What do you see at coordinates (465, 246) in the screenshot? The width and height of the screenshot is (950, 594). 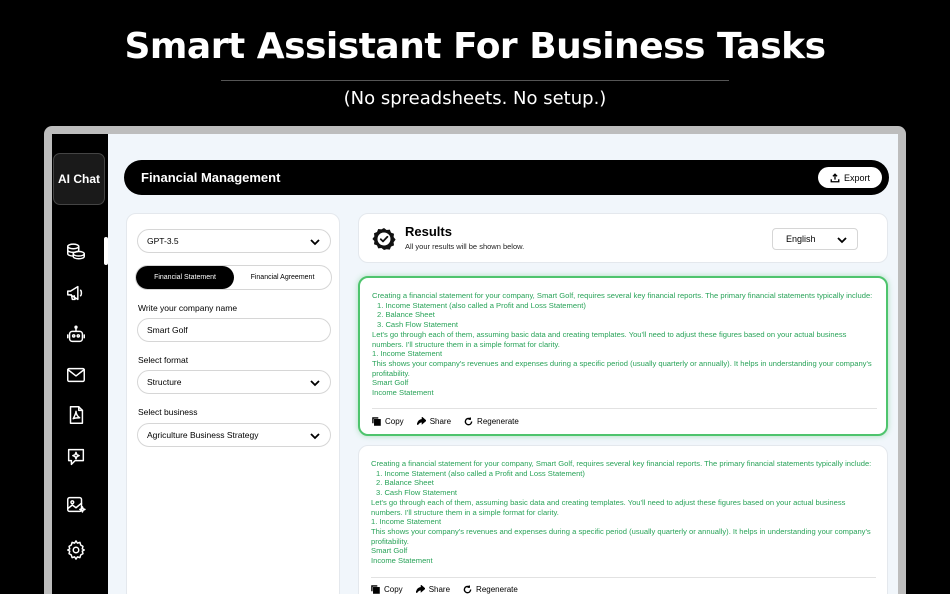 I see `results-subtitle: All your results will be shown below.` at bounding box center [465, 246].